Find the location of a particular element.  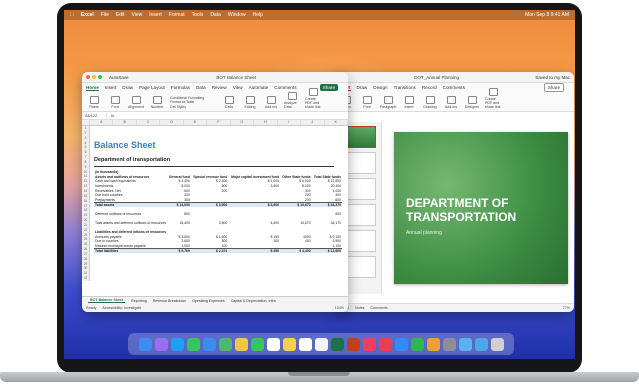

column-header: B is located at coordinates (125, 122).